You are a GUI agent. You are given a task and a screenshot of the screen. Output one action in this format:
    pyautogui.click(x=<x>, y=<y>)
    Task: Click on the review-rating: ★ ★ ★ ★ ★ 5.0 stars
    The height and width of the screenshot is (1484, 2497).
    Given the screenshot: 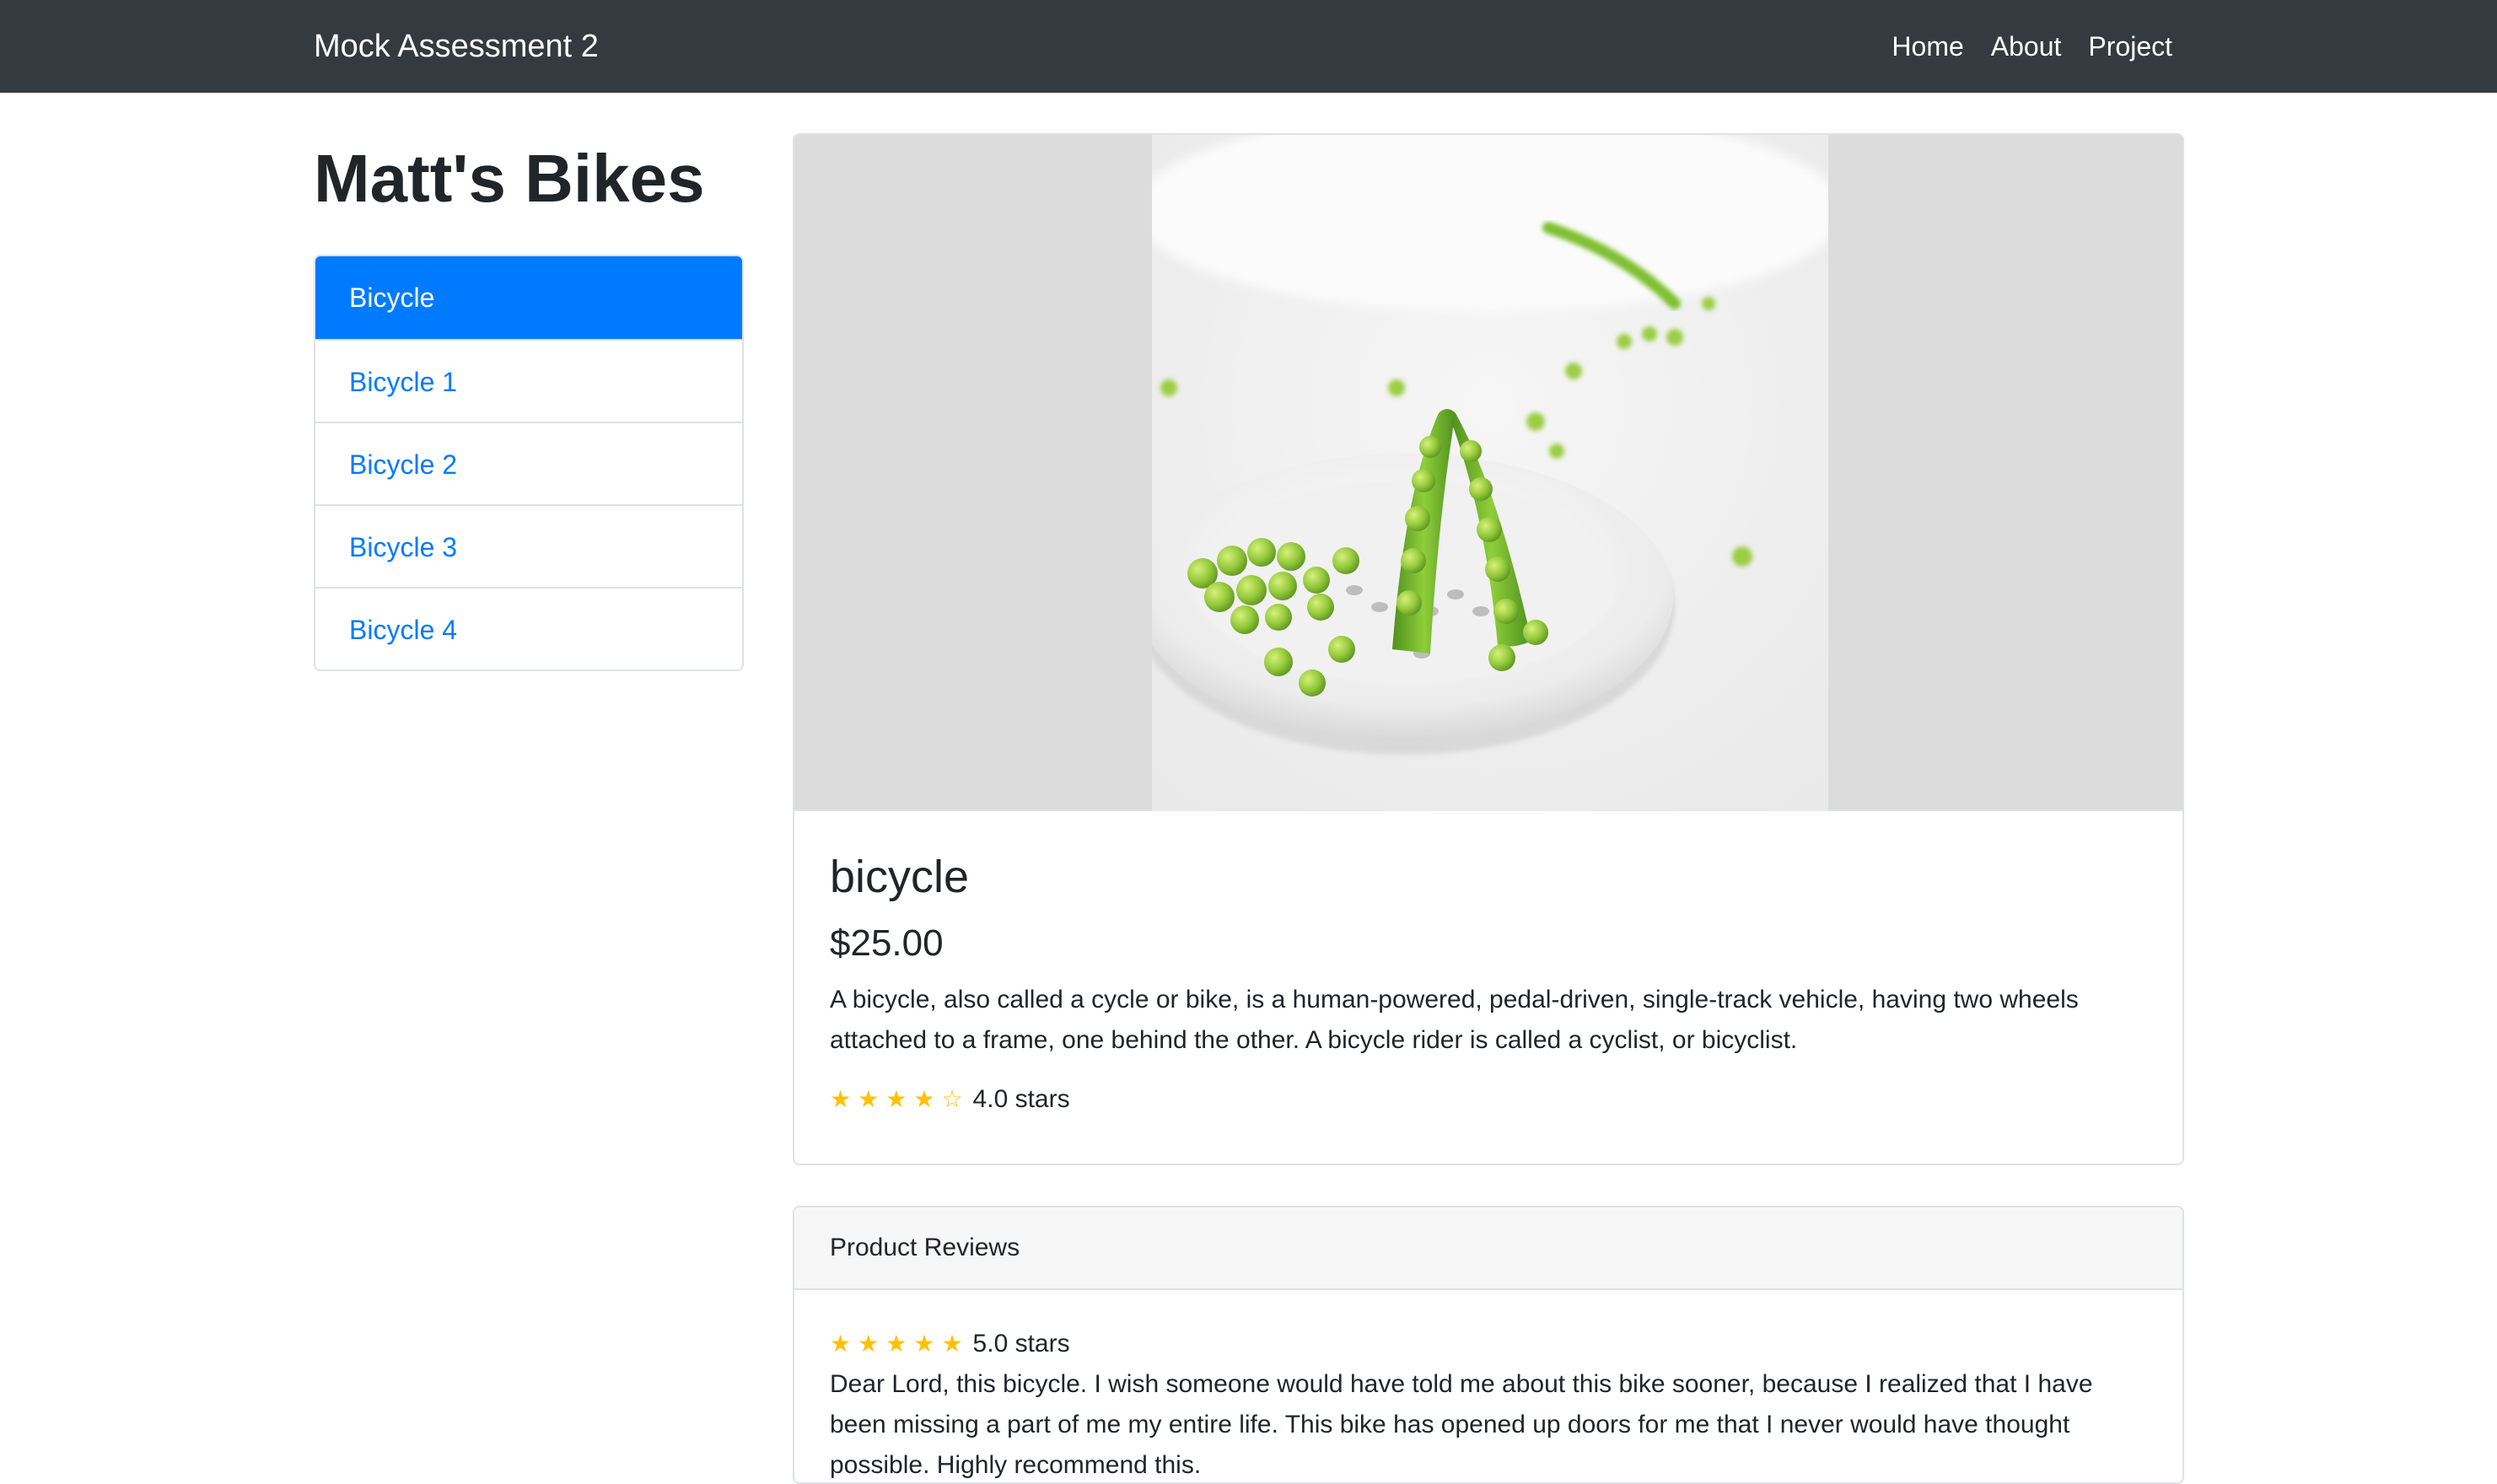 What is the action you would take?
    pyautogui.click(x=1488, y=1344)
    